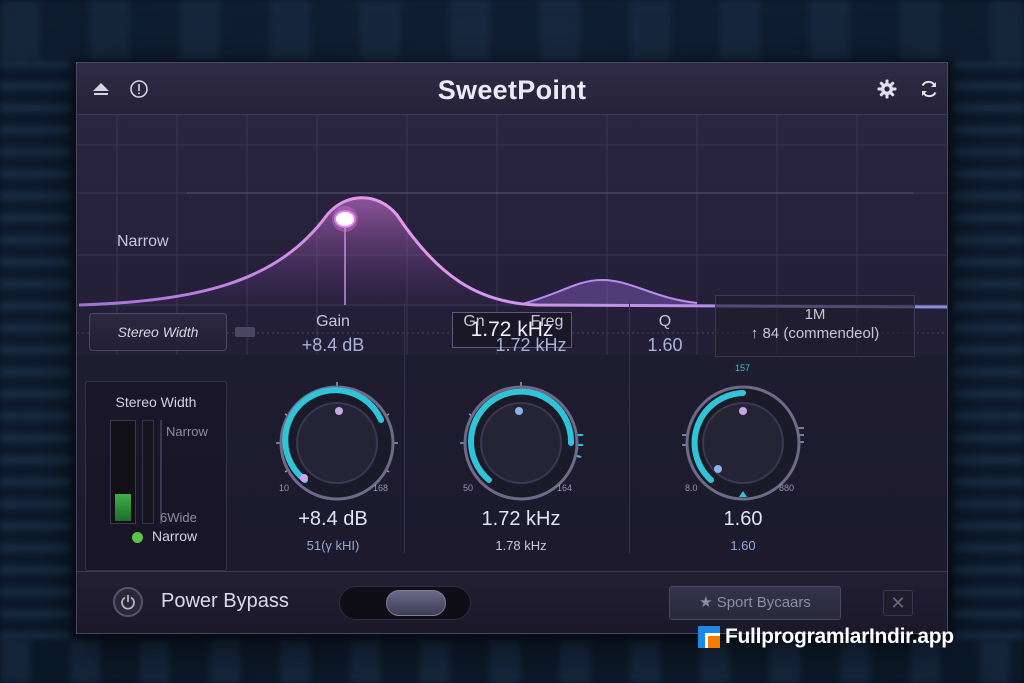 This screenshot has height=683, width=1024. I want to click on stereo-width-button: Stereo Width, so click(158, 332).